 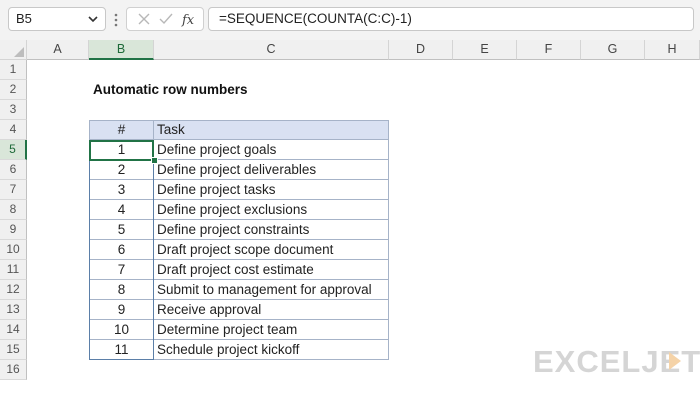 I want to click on insert-function-icon: fx, so click(x=189, y=19).